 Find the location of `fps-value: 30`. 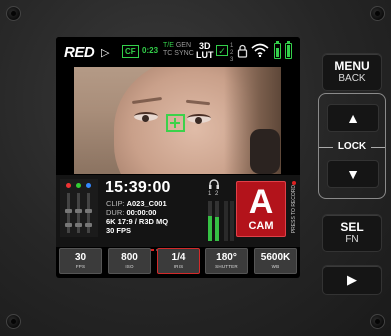

fps-value: 30 is located at coordinates (80, 257).